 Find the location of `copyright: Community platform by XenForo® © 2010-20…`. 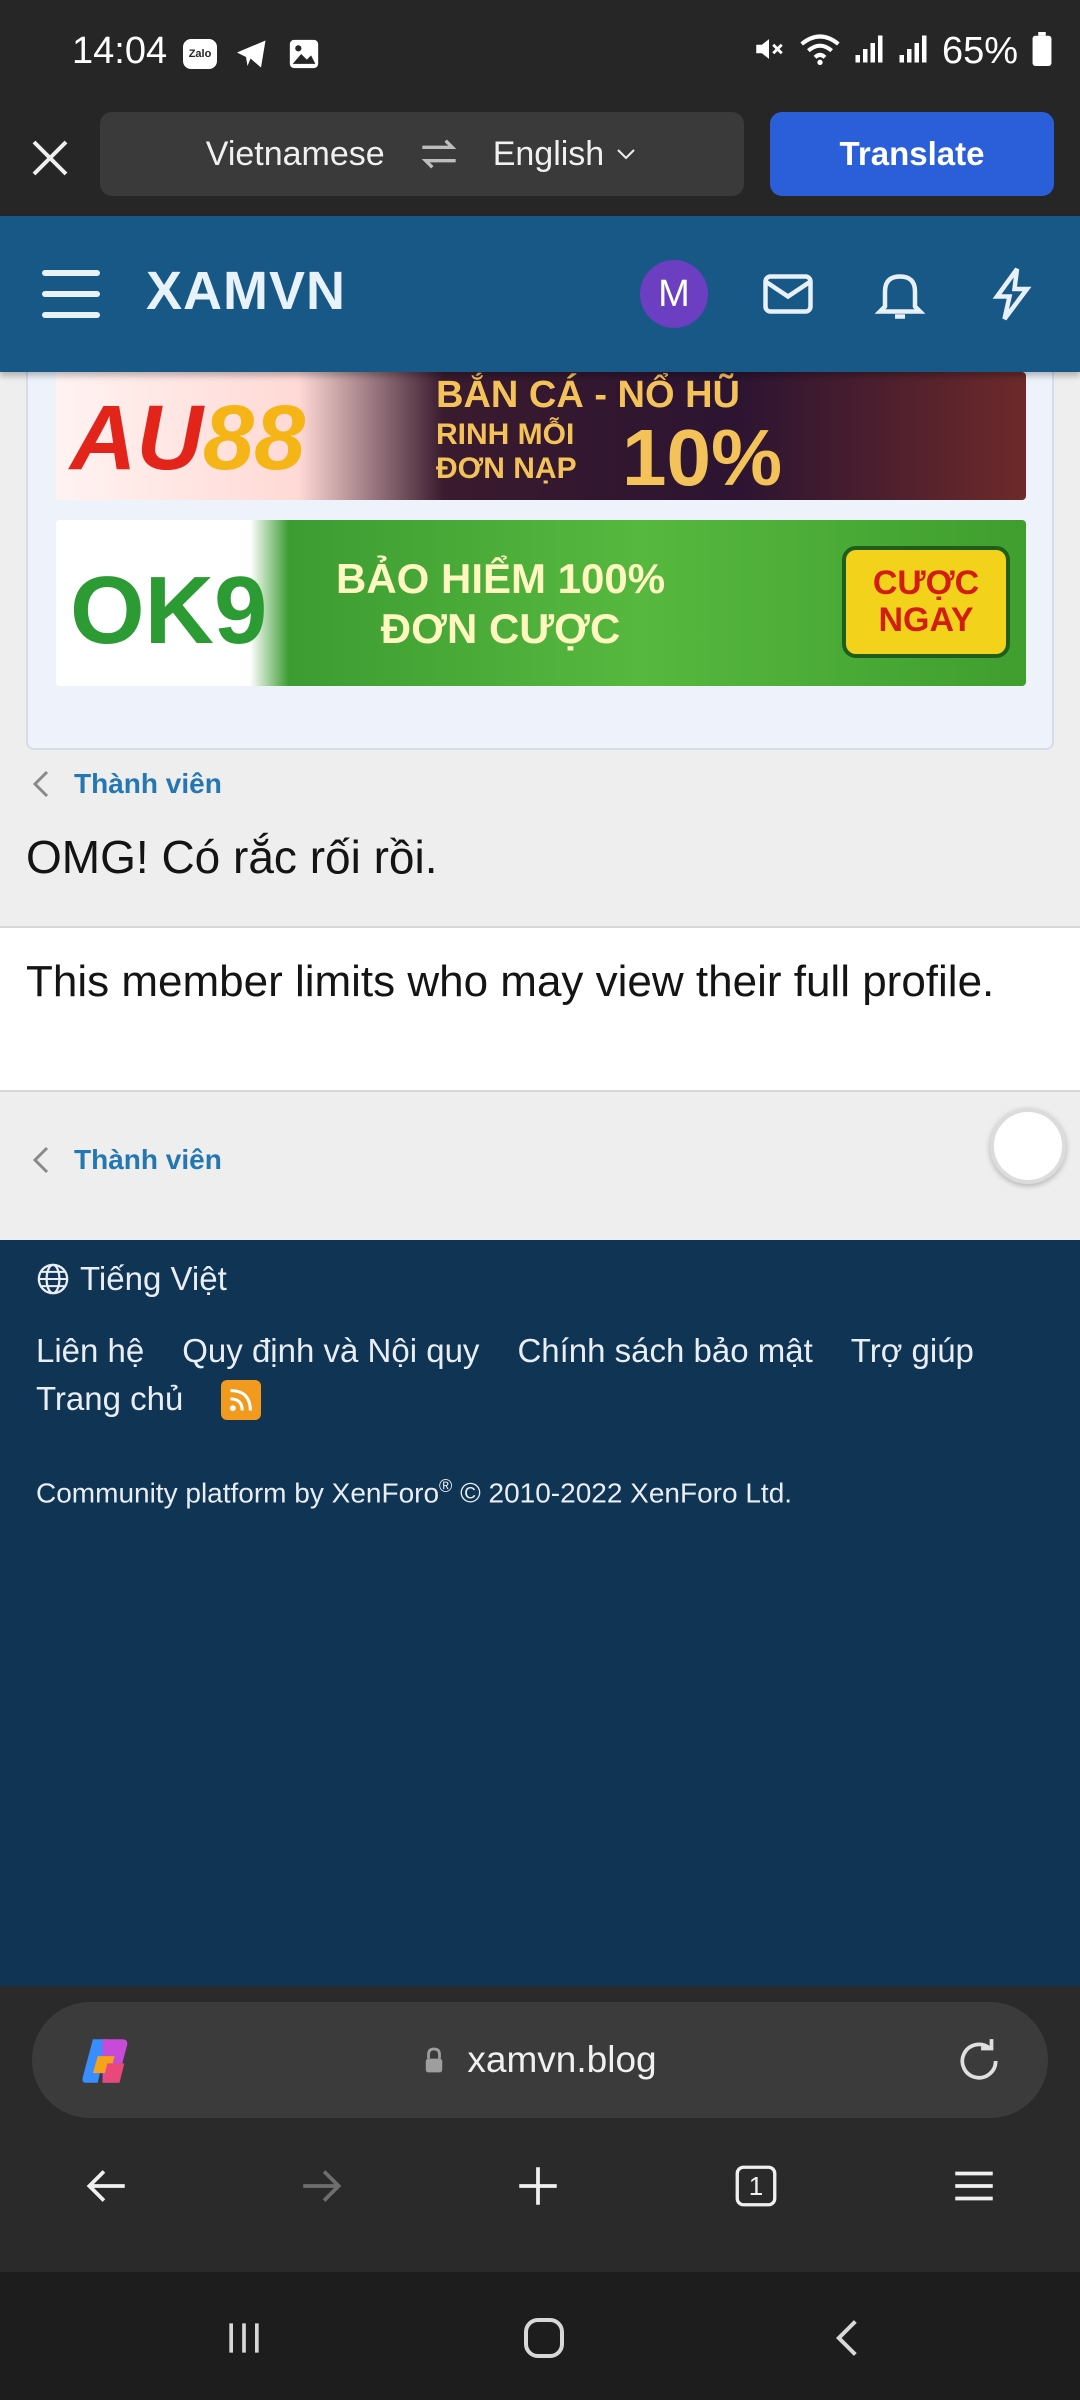

copyright: Community platform by XenForo® © 2010-20… is located at coordinates (414, 1492).